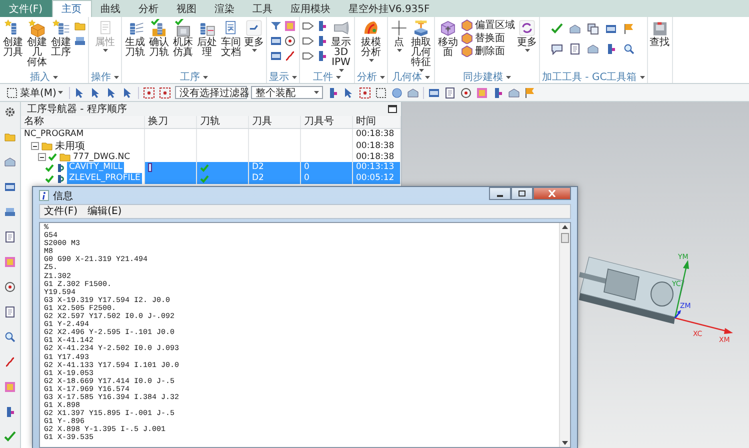 Image resolution: width=749 pixels, height=448 pixels. What do you see at coordinates (389, 8) in the screenshot?
I see `ribbon-tab: 星空外挂V6.935F` at bounding box center [389, 8].